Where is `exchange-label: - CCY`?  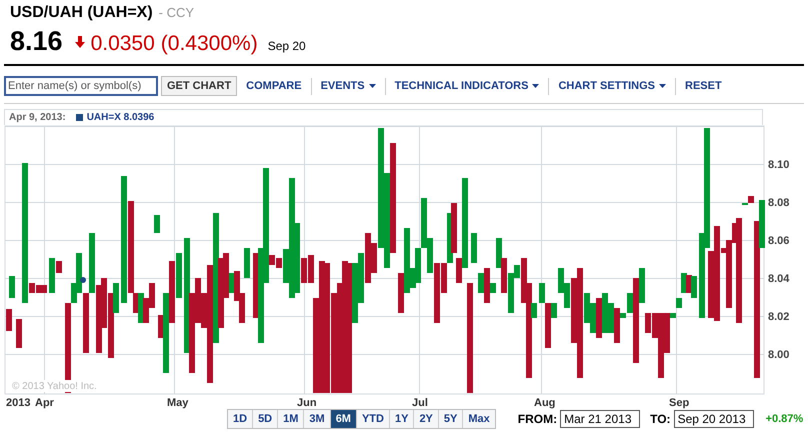
exchange-label: - CCY is located at coordinates (176, 12).